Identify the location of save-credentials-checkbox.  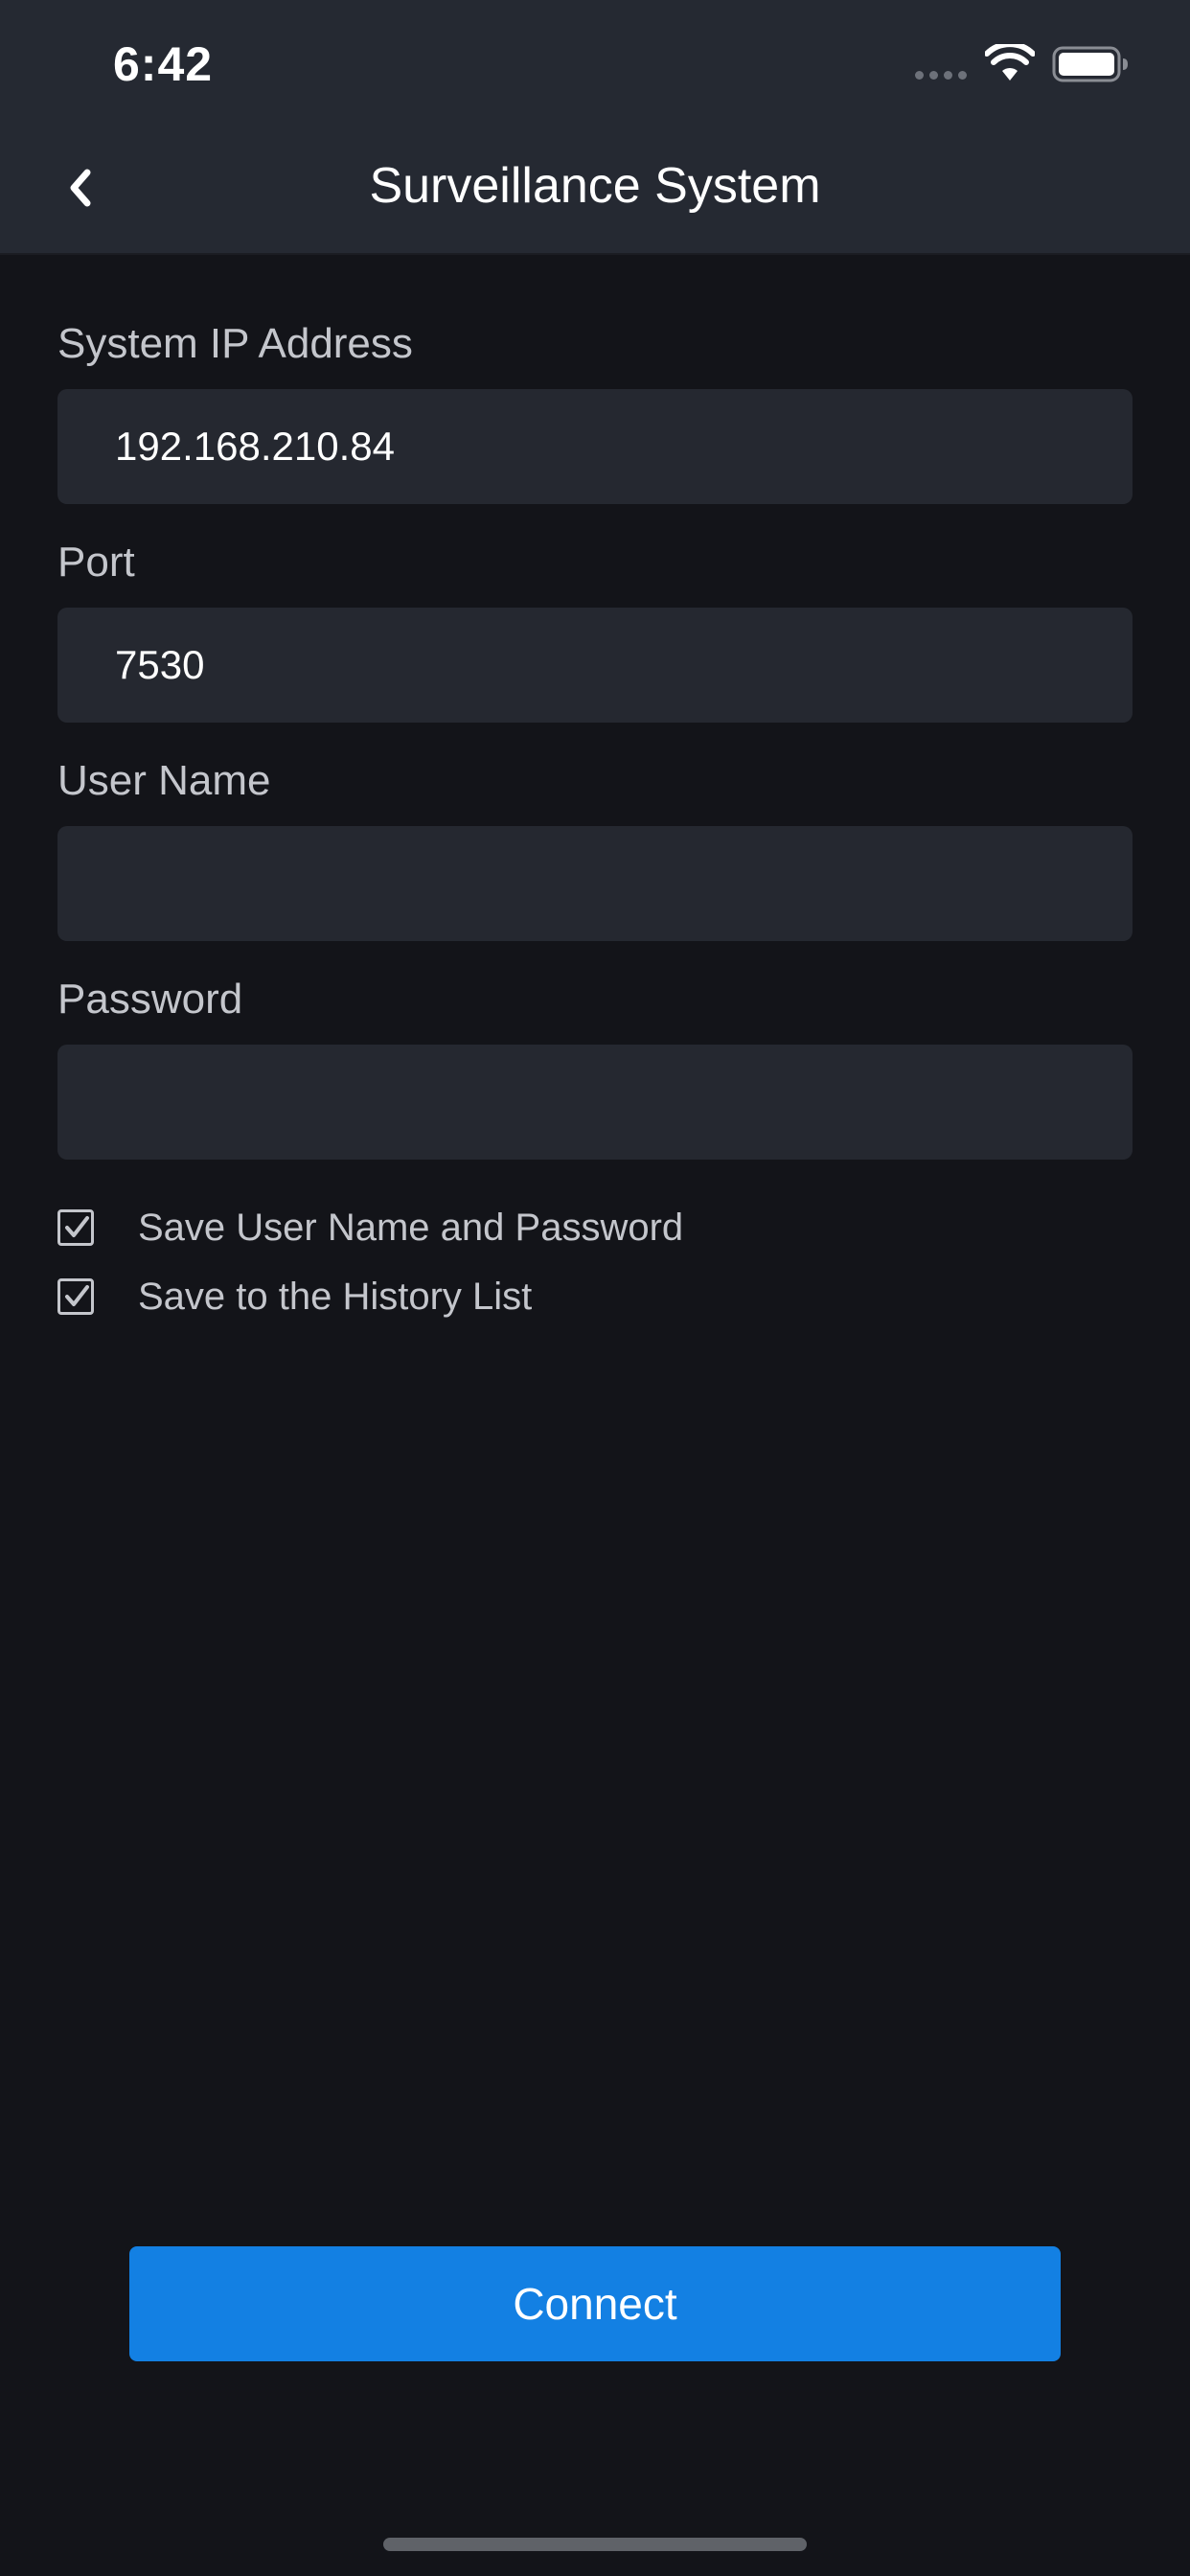
(76, 1227).